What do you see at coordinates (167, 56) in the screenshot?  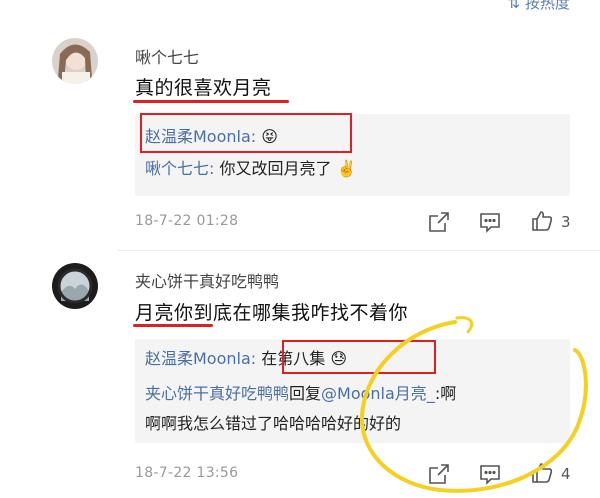 I see `comment-username: 啾个七七` at bounding box center [167, 56].